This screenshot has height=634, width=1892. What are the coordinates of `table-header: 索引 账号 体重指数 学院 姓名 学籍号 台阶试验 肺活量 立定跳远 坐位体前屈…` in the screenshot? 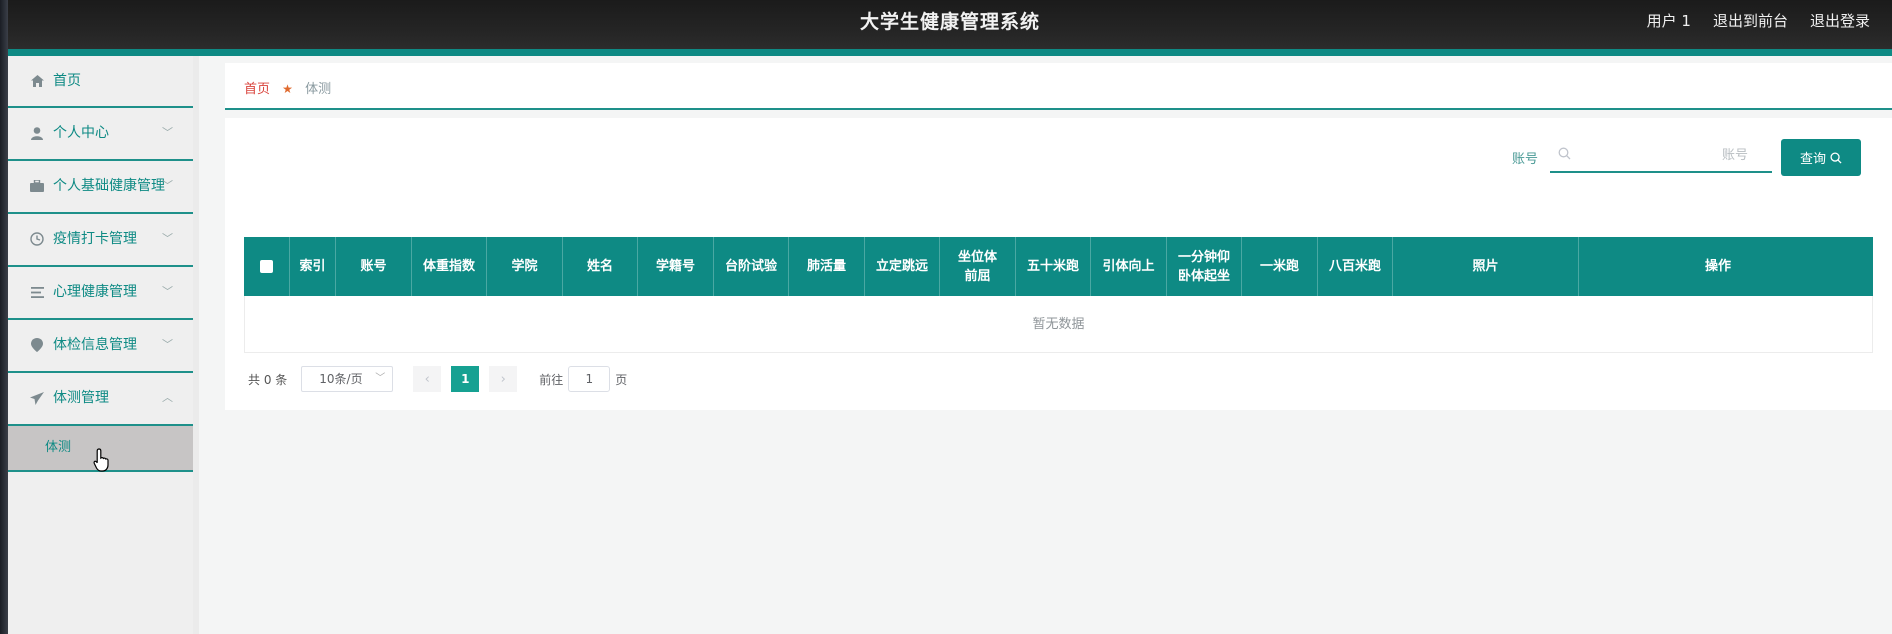 It's located at (1058, 266).